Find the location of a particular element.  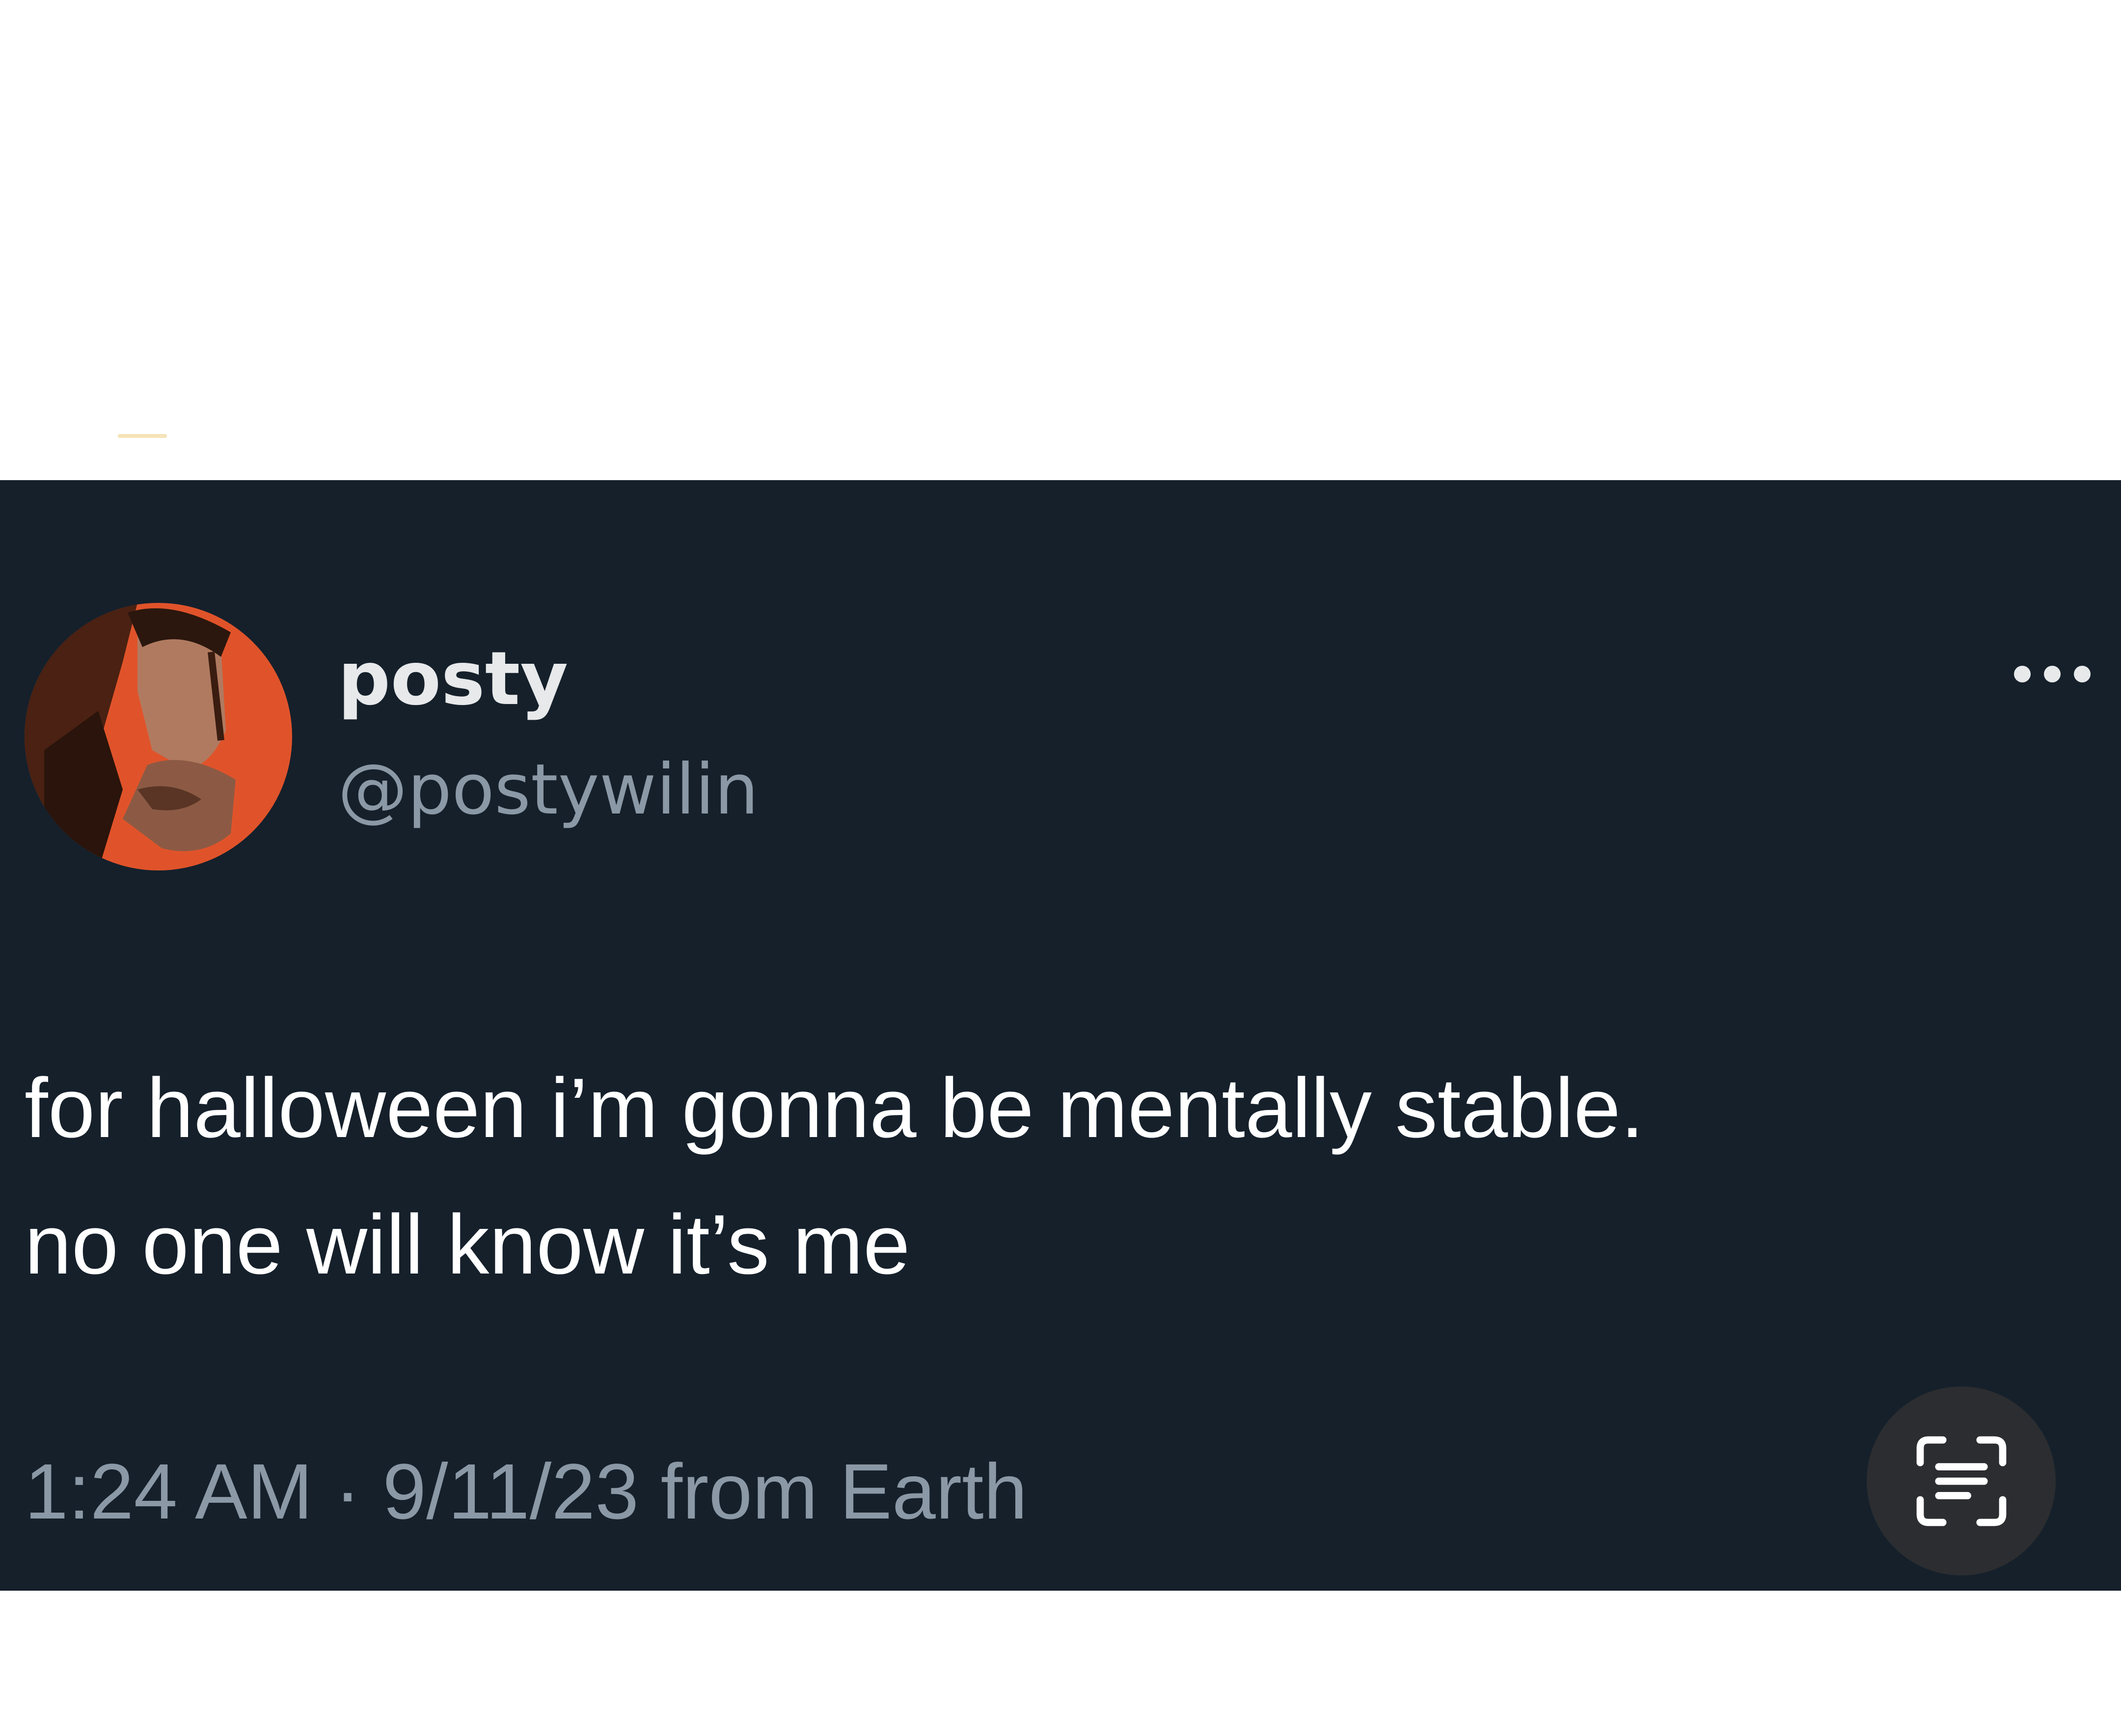

author-handle: @postywilin is located at coordinates (548, 790).